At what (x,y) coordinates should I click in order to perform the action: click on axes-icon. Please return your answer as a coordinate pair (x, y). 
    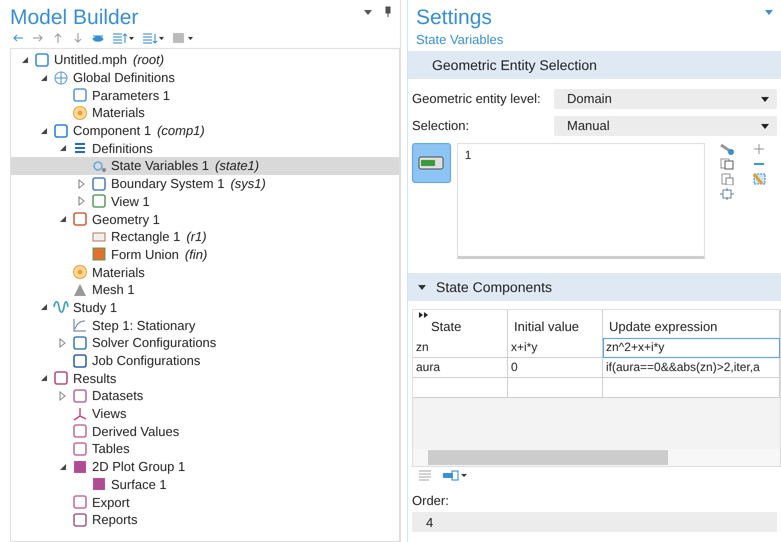
    Looking at the image, I should click on (80, 414).